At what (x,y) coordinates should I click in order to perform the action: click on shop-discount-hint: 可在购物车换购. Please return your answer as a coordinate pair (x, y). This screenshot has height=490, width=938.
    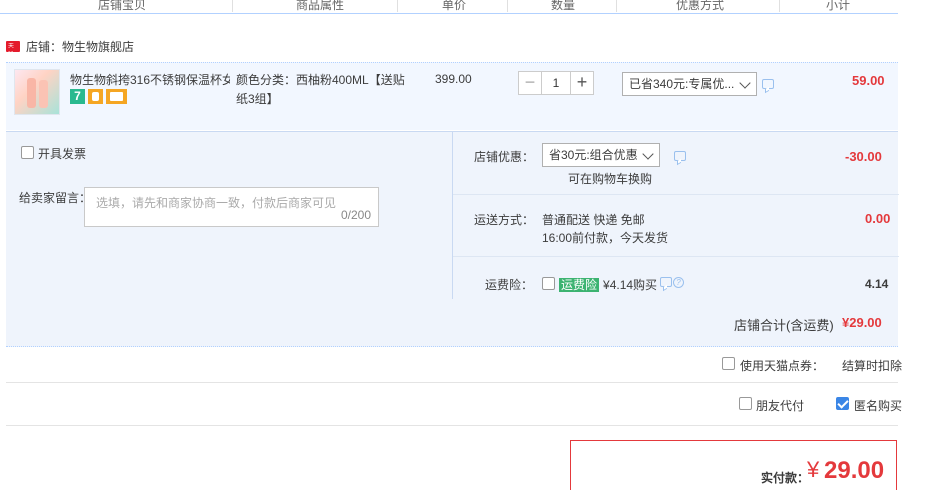
    Looking at the image, I should click on (610, 178).